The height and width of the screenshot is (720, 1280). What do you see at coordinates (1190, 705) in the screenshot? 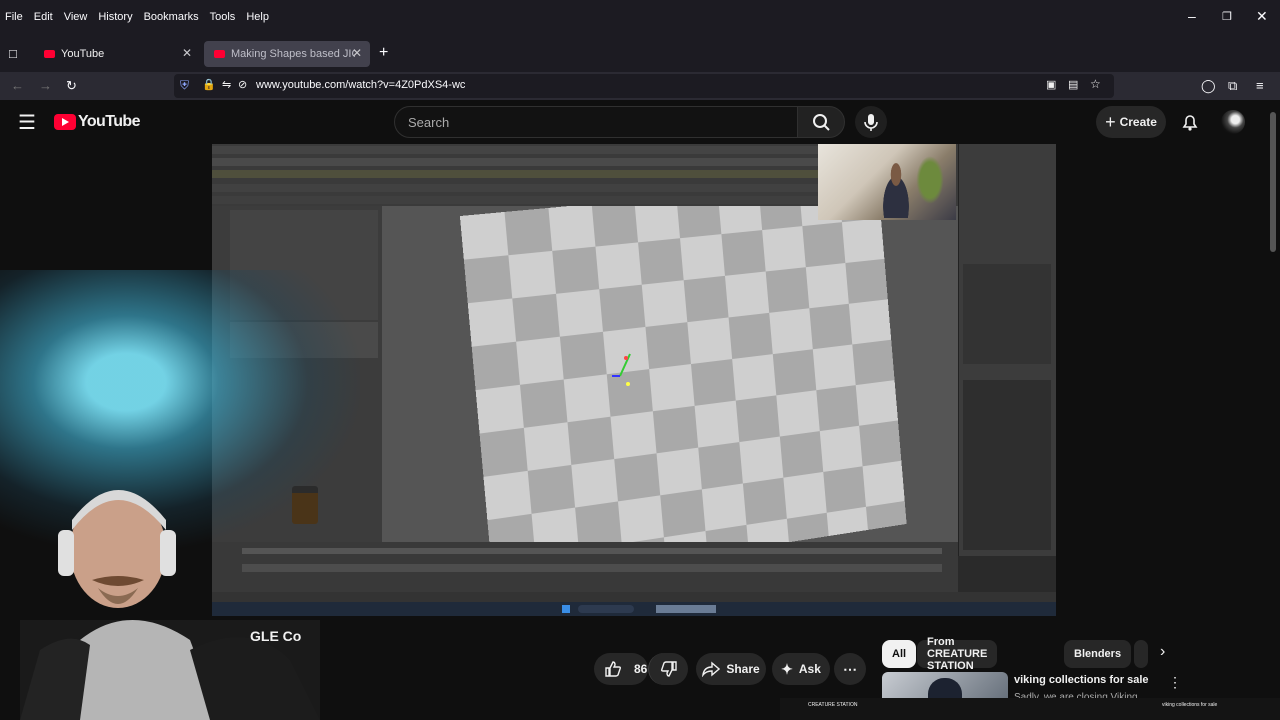
I see `strip-title: viking collections for sale` at bounding box center [1190, 705].